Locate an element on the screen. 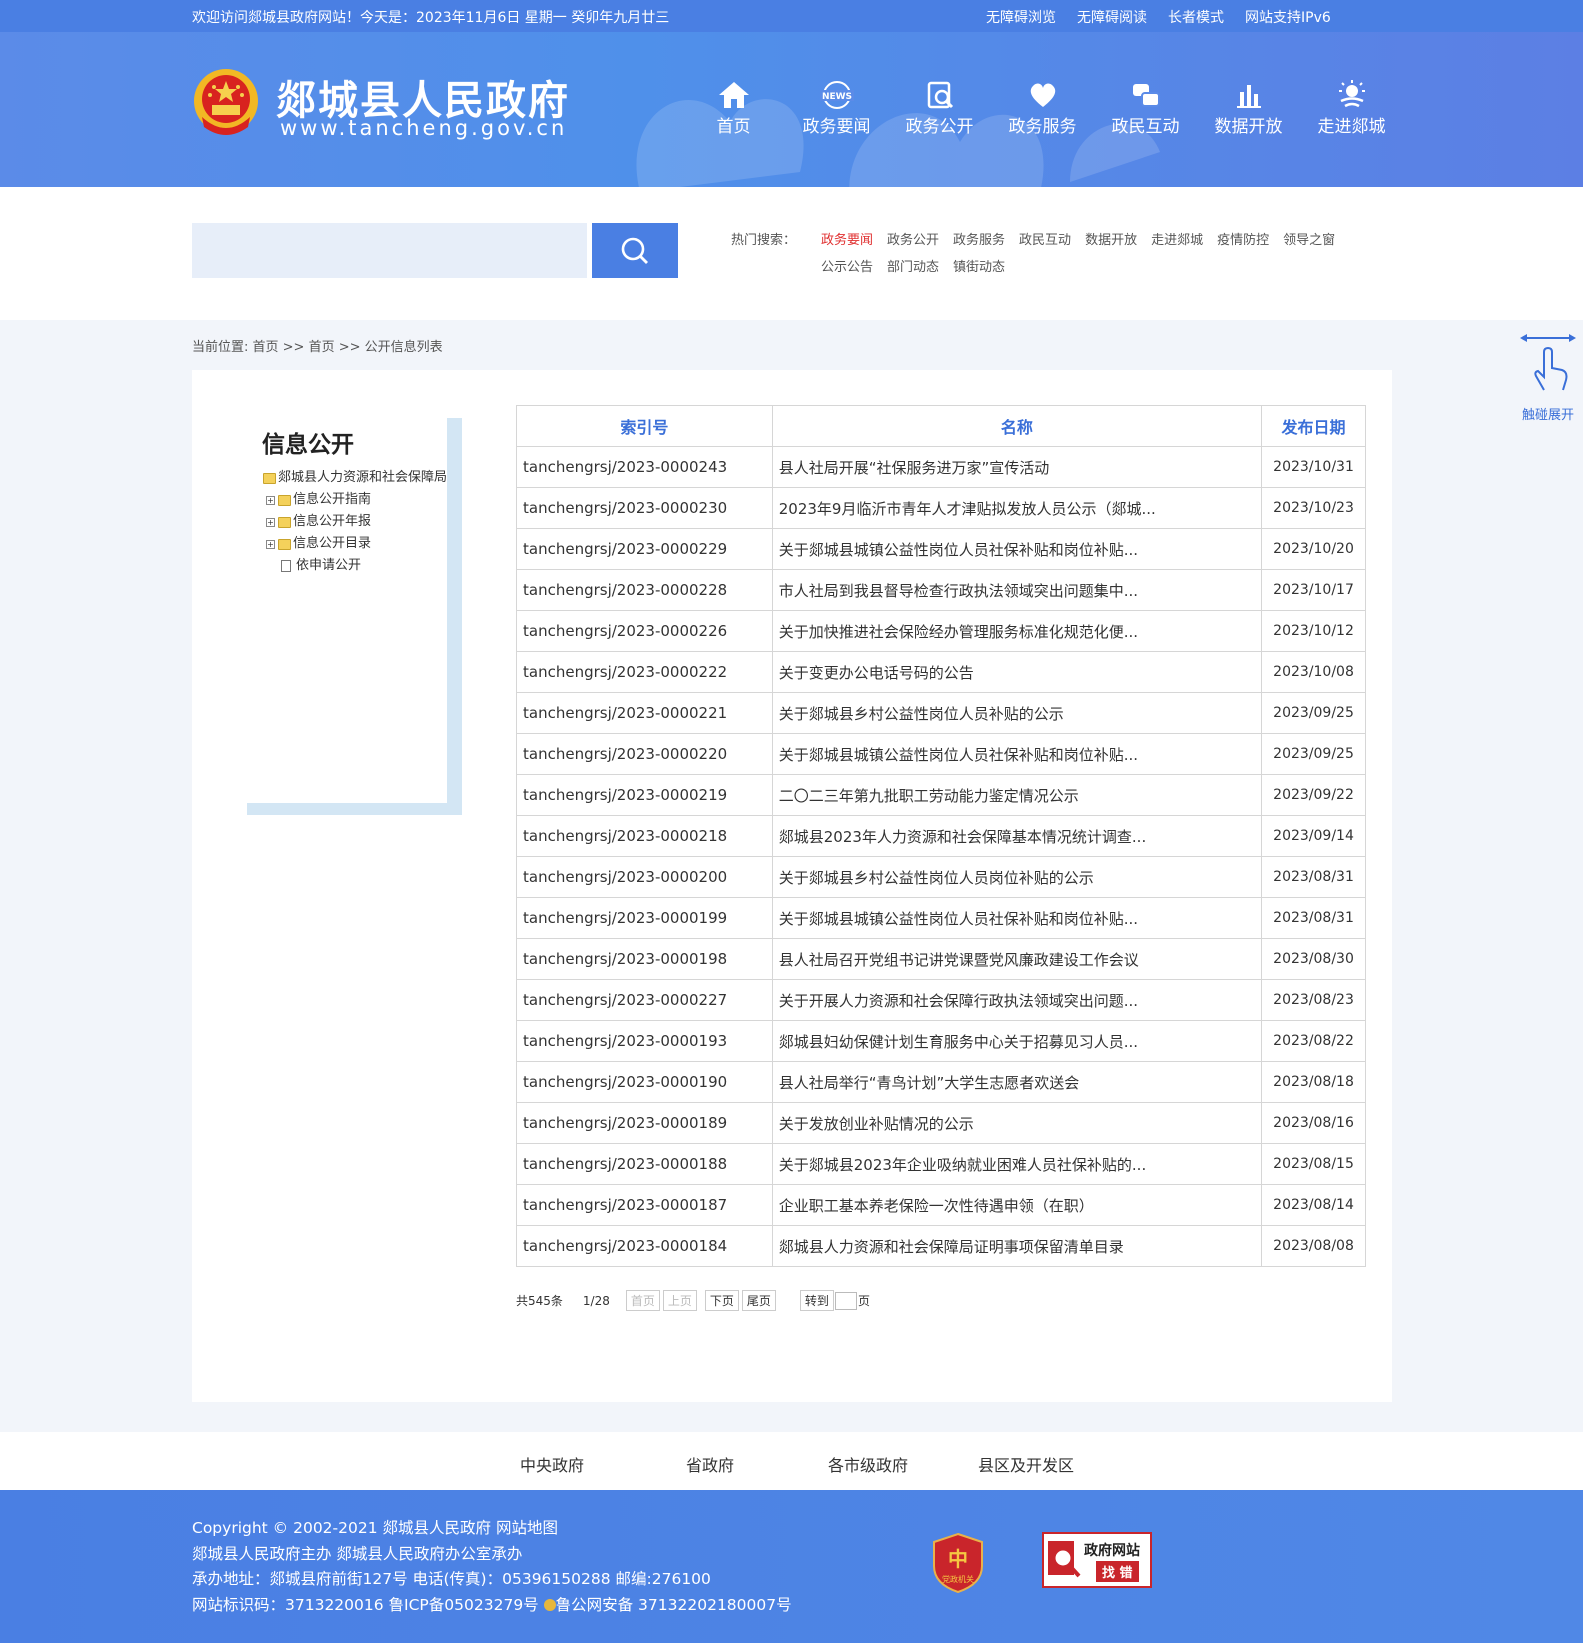  folder-open-icon is located at coordinates (269, 478).